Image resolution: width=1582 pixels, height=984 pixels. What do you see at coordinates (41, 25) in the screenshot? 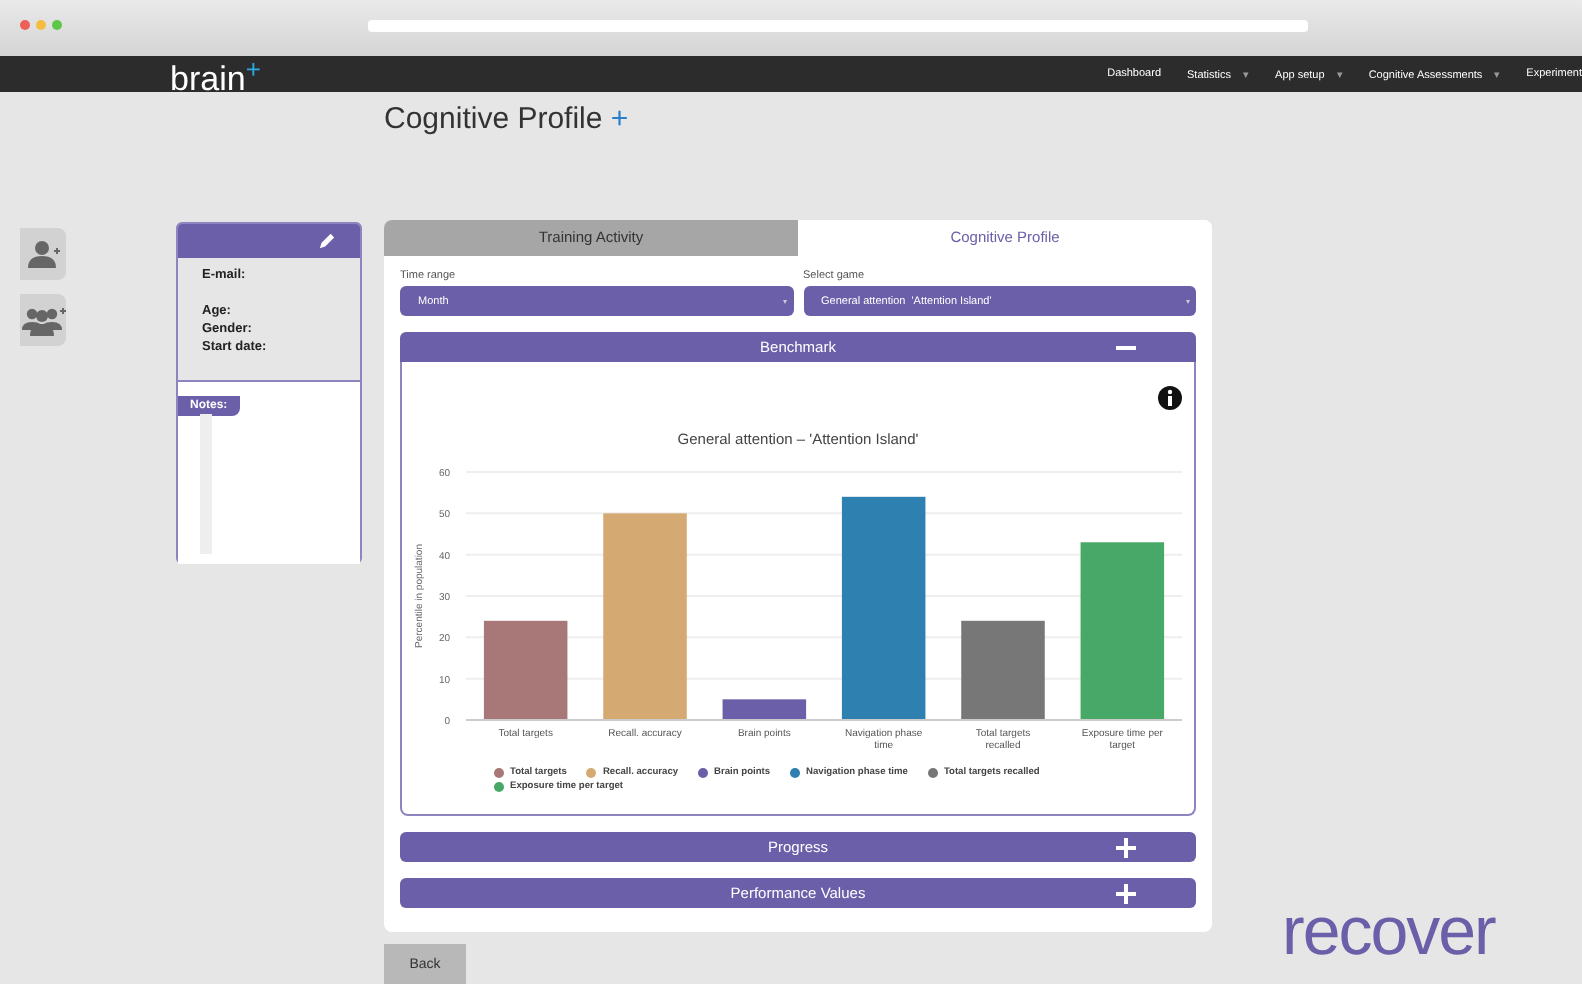
I see `minimize-window-icon` at bounding box center [41, 25].